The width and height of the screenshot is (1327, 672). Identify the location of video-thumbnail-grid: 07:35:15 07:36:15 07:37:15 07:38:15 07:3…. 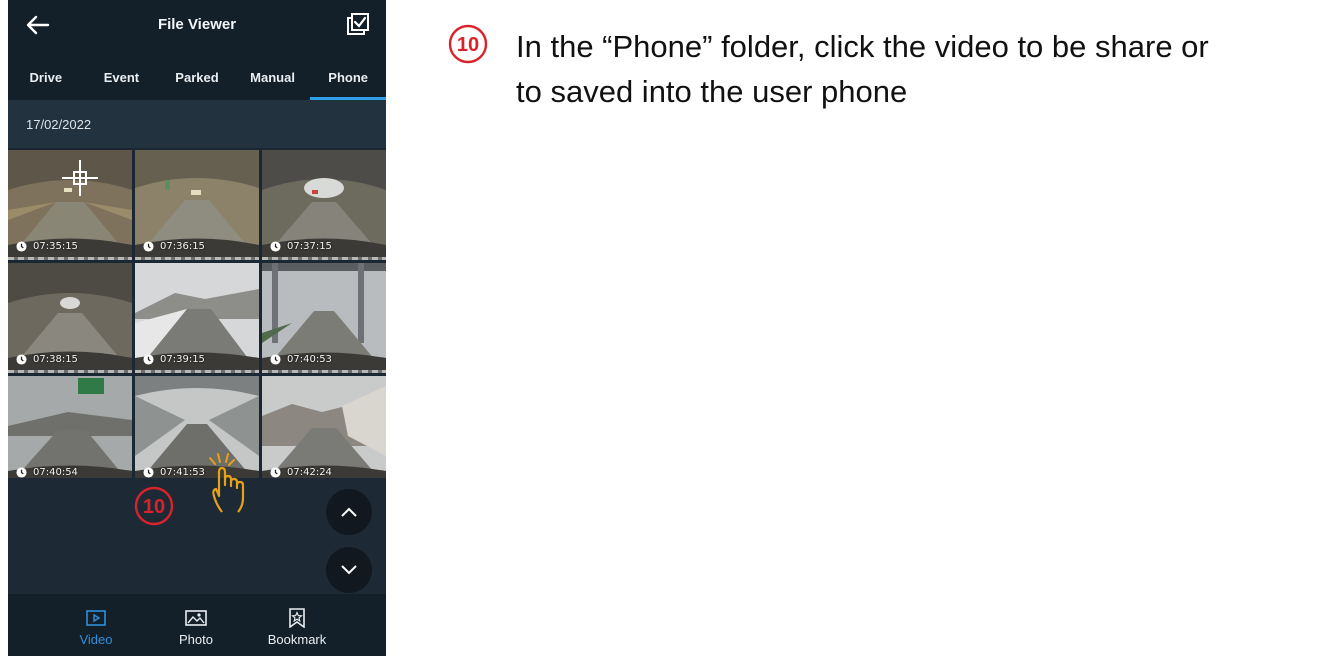
(197, 318).